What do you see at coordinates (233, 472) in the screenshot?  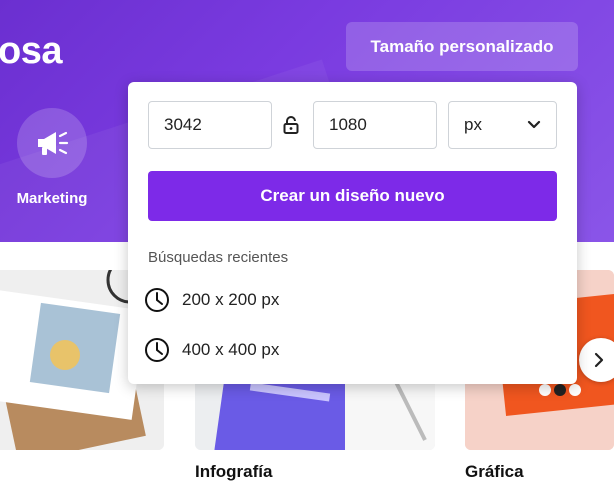 I see `template-label-infographic: Infografía` at bounding box center [233, 472].